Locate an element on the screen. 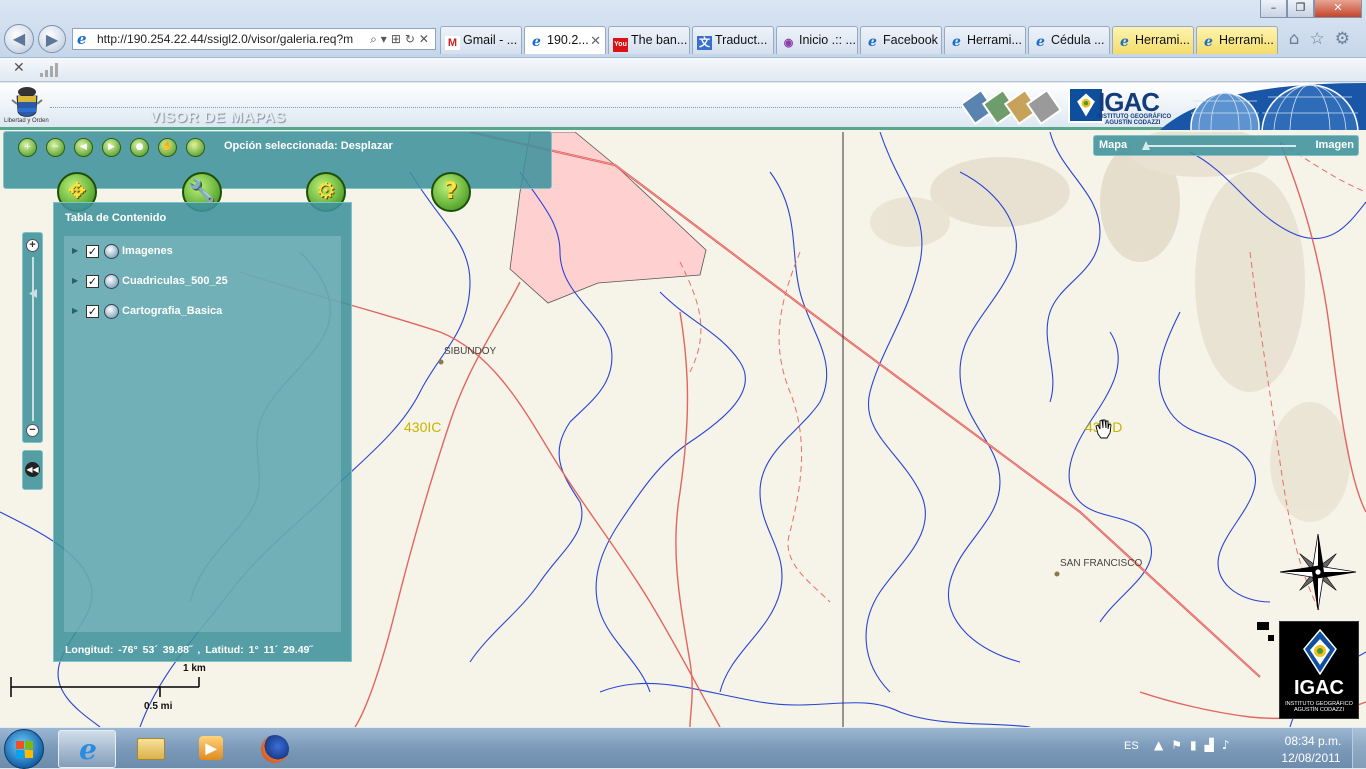 The width and height of the screenshot is (1366, 769). language-indicator: ES is located at coordinates (1131, 746).